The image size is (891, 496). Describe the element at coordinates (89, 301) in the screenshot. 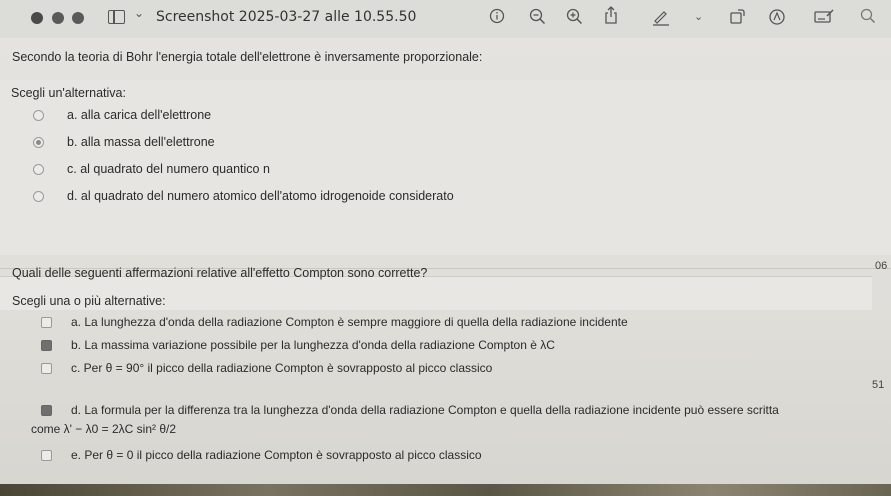

I see `question2-instruction: Scegli una o più alternative:` at that location.